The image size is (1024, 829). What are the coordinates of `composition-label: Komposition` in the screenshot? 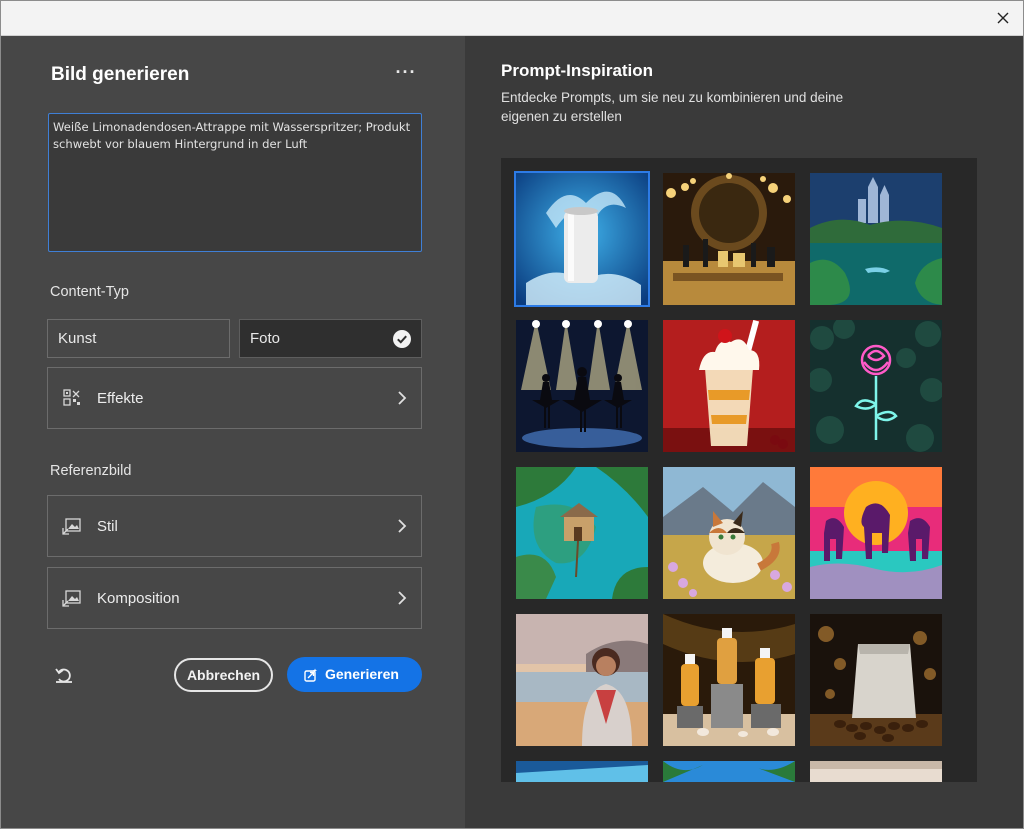 It's located at (138, 598).